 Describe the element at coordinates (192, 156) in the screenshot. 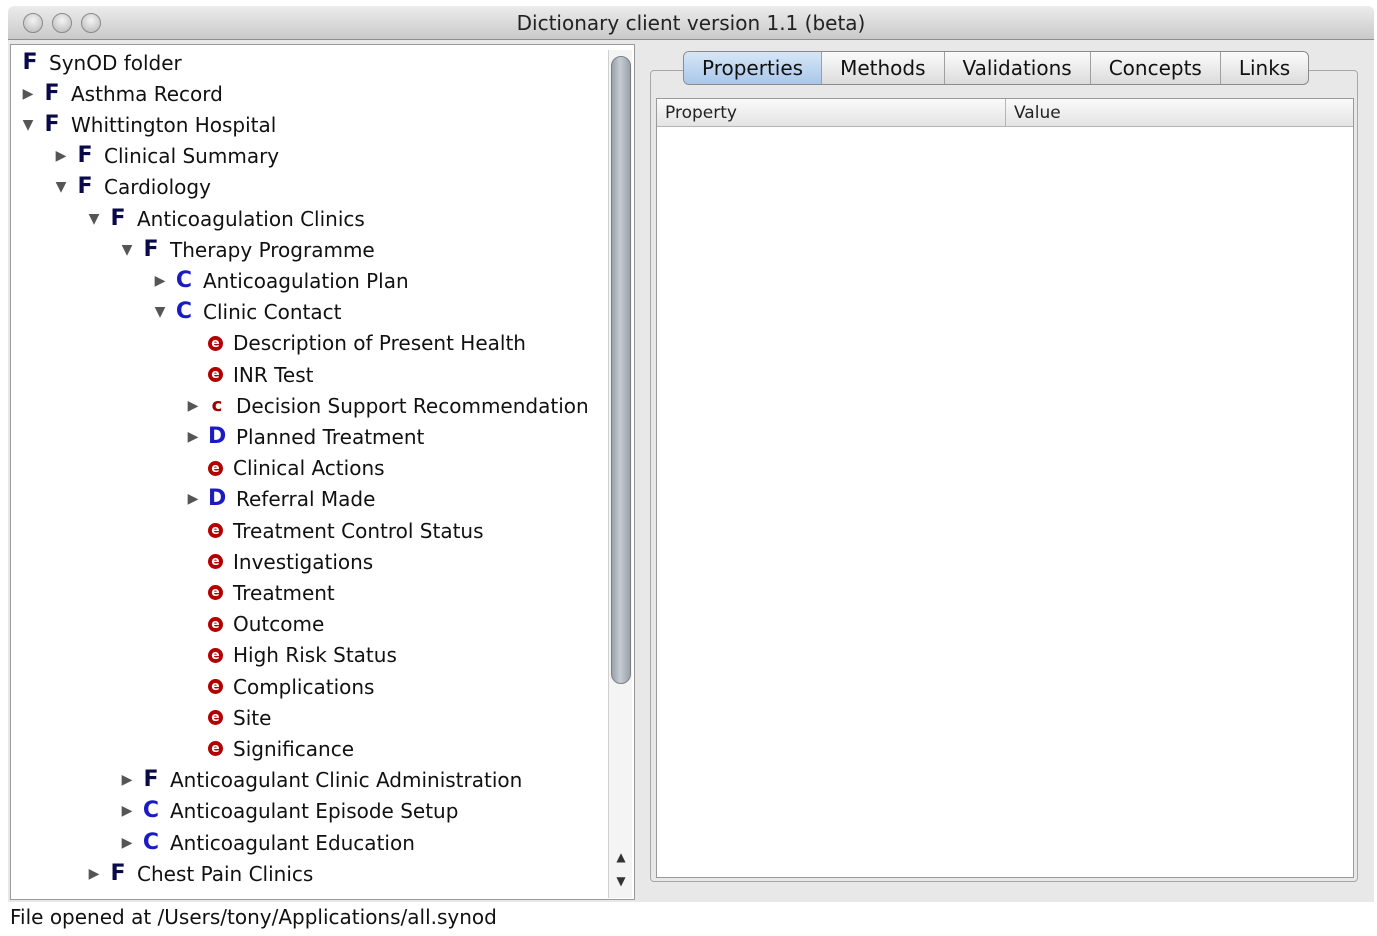

I see `tree-item-label: Clinical Summary` at that location.